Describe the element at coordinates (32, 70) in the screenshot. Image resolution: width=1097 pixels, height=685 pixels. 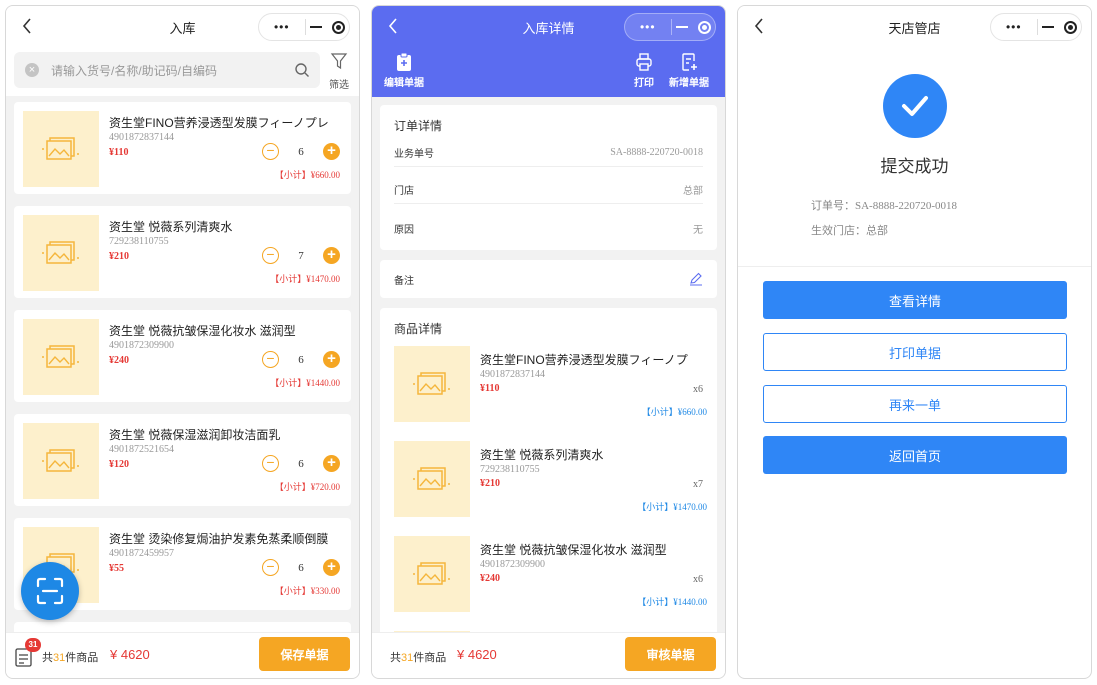
I see `clear-icon: ×` at that location.